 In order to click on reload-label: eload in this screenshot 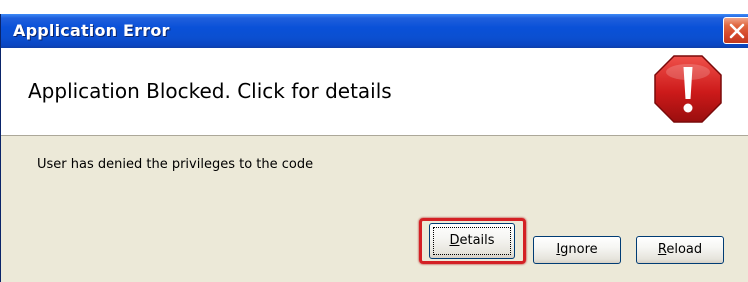, I will do `click(684, 249)`.